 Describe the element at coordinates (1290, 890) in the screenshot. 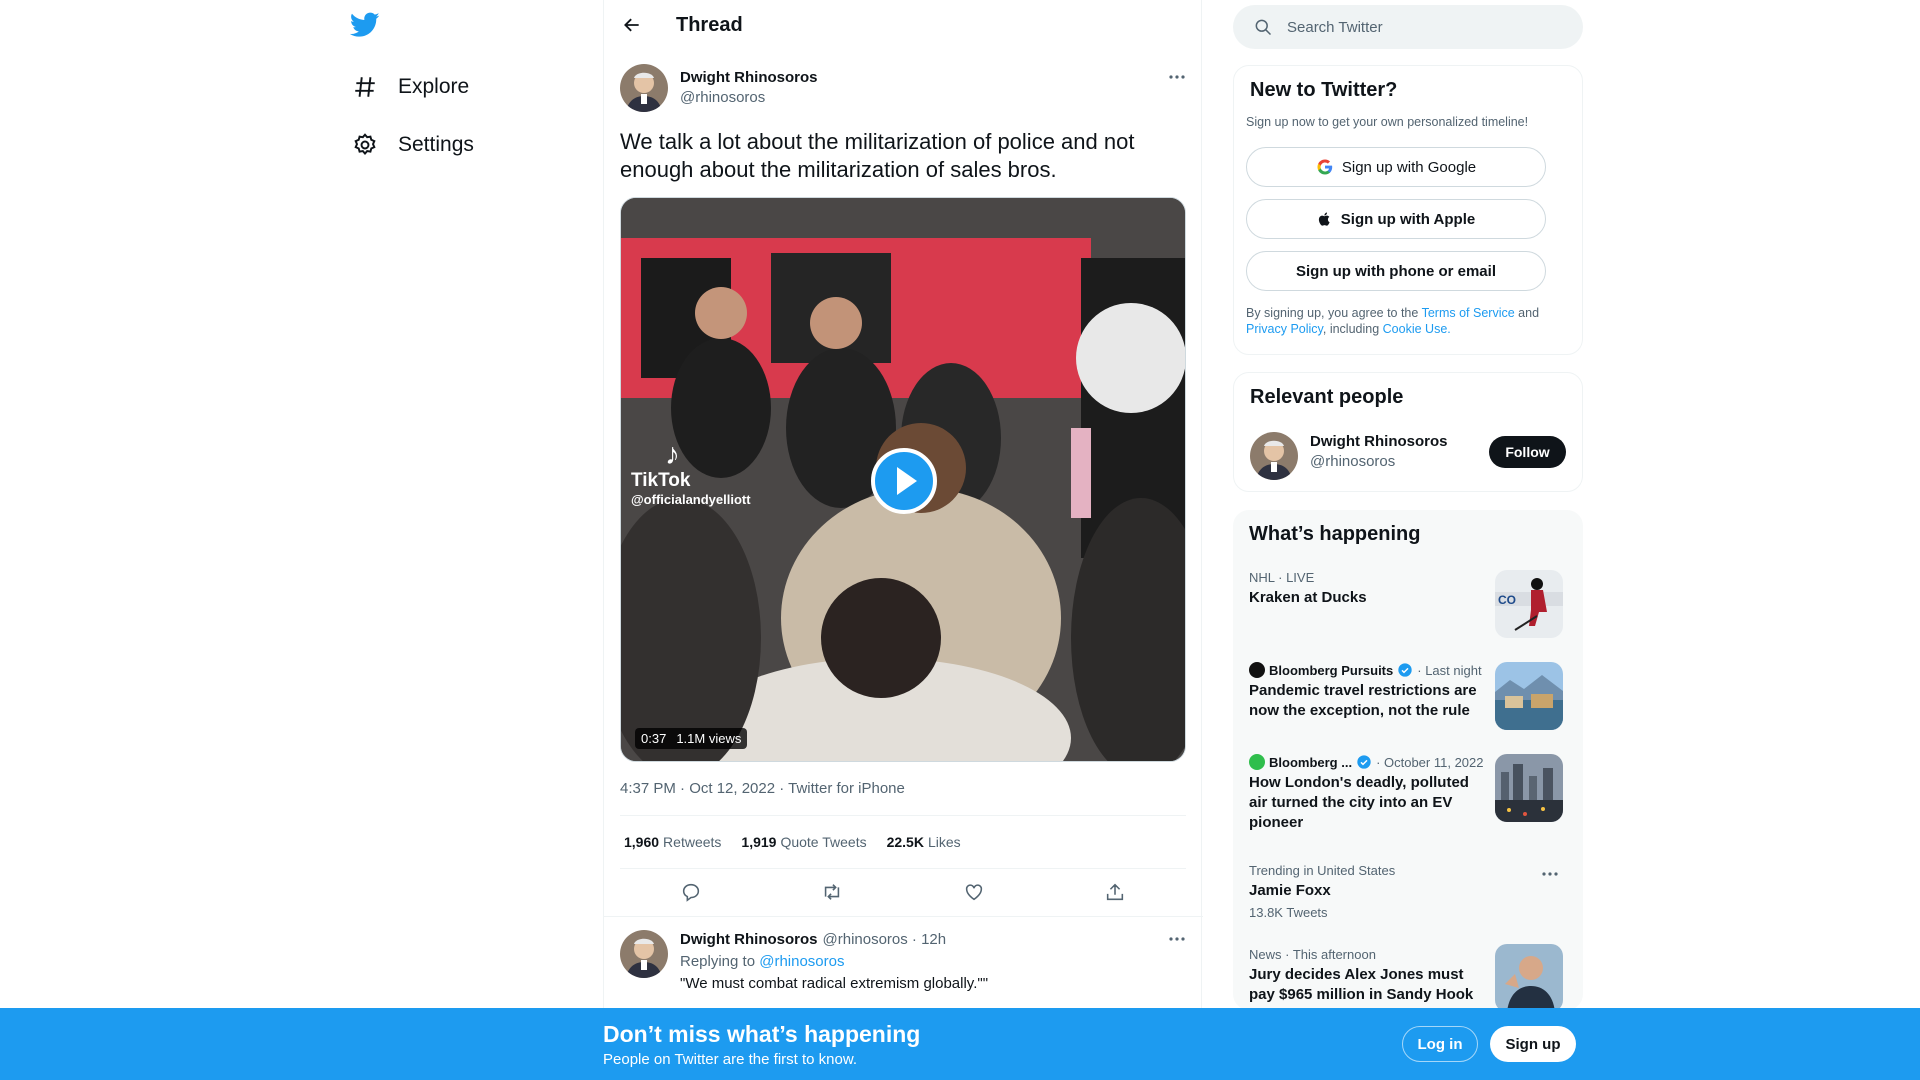

I see `trend-title: Jamie Foxx` at that location.